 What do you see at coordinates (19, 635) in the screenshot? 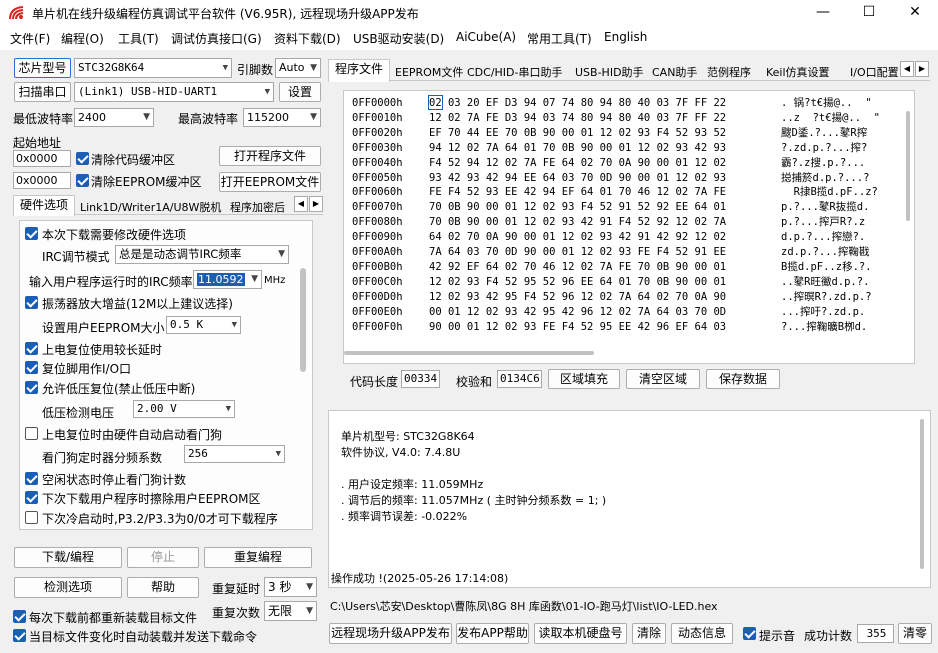
I see `auto-load-checkbox` at bounding box center [19, 635].